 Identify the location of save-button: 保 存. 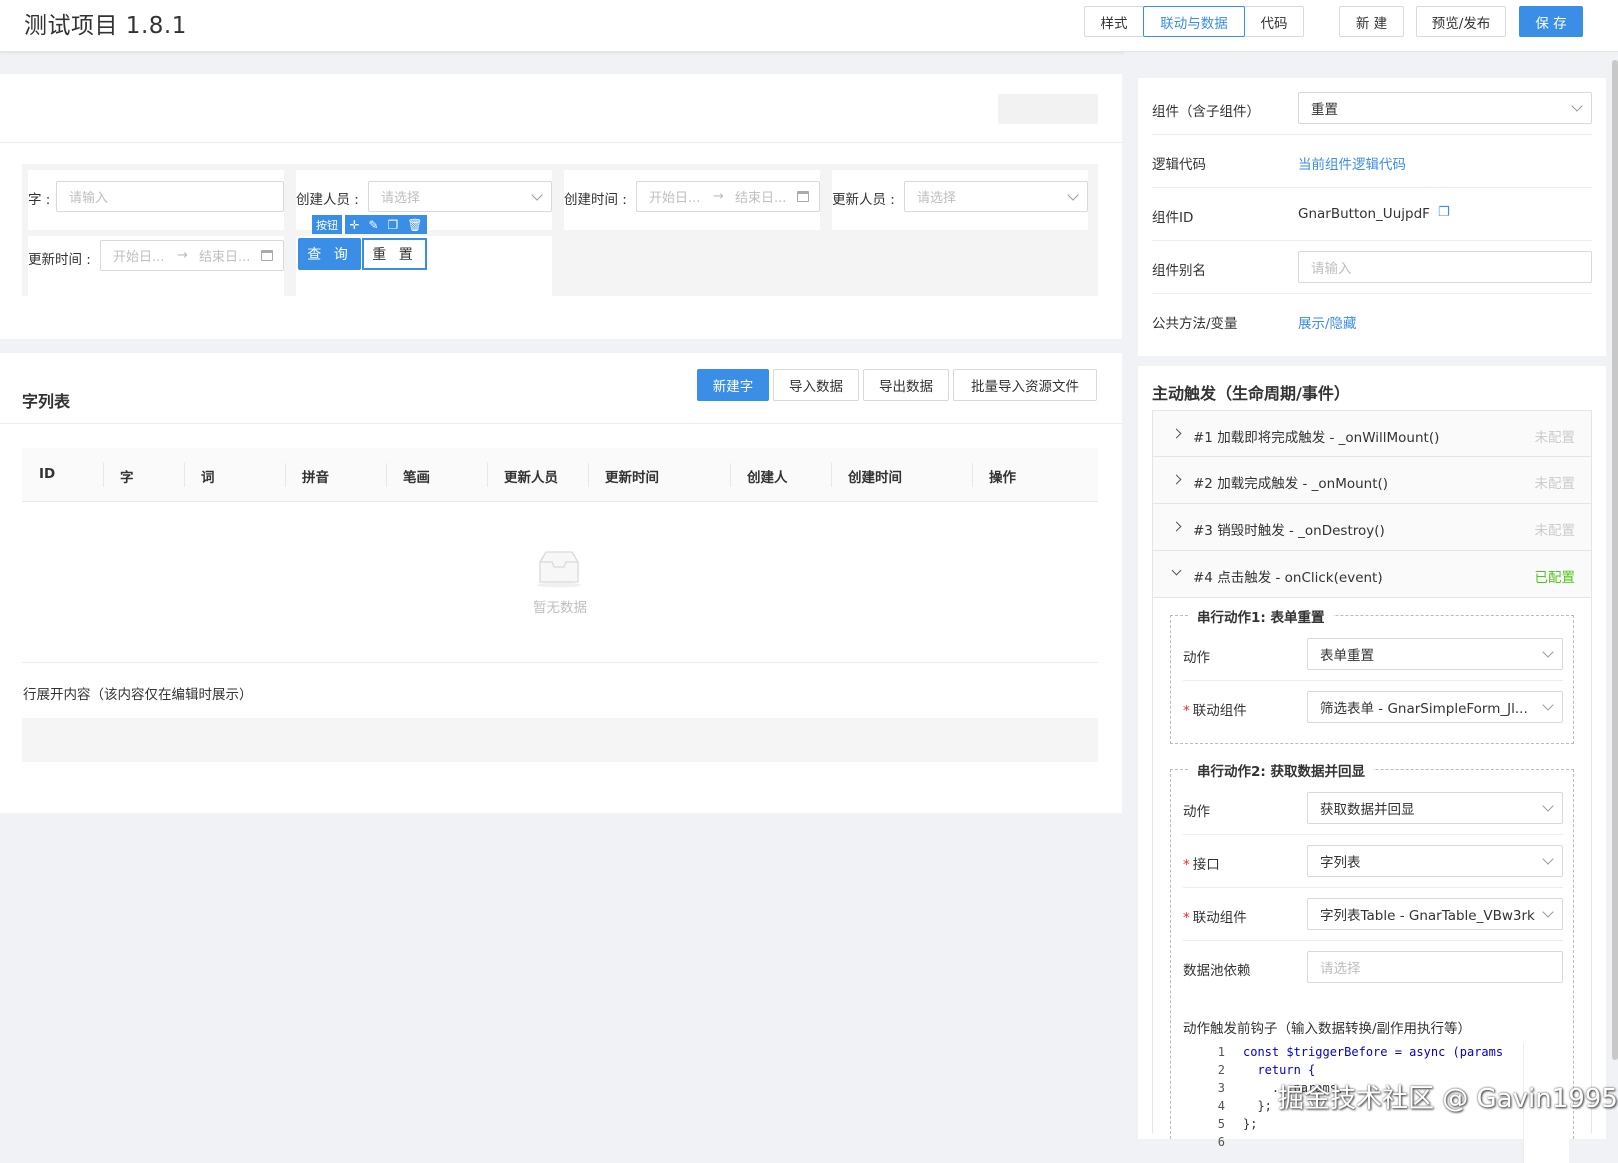
(1551, 21).